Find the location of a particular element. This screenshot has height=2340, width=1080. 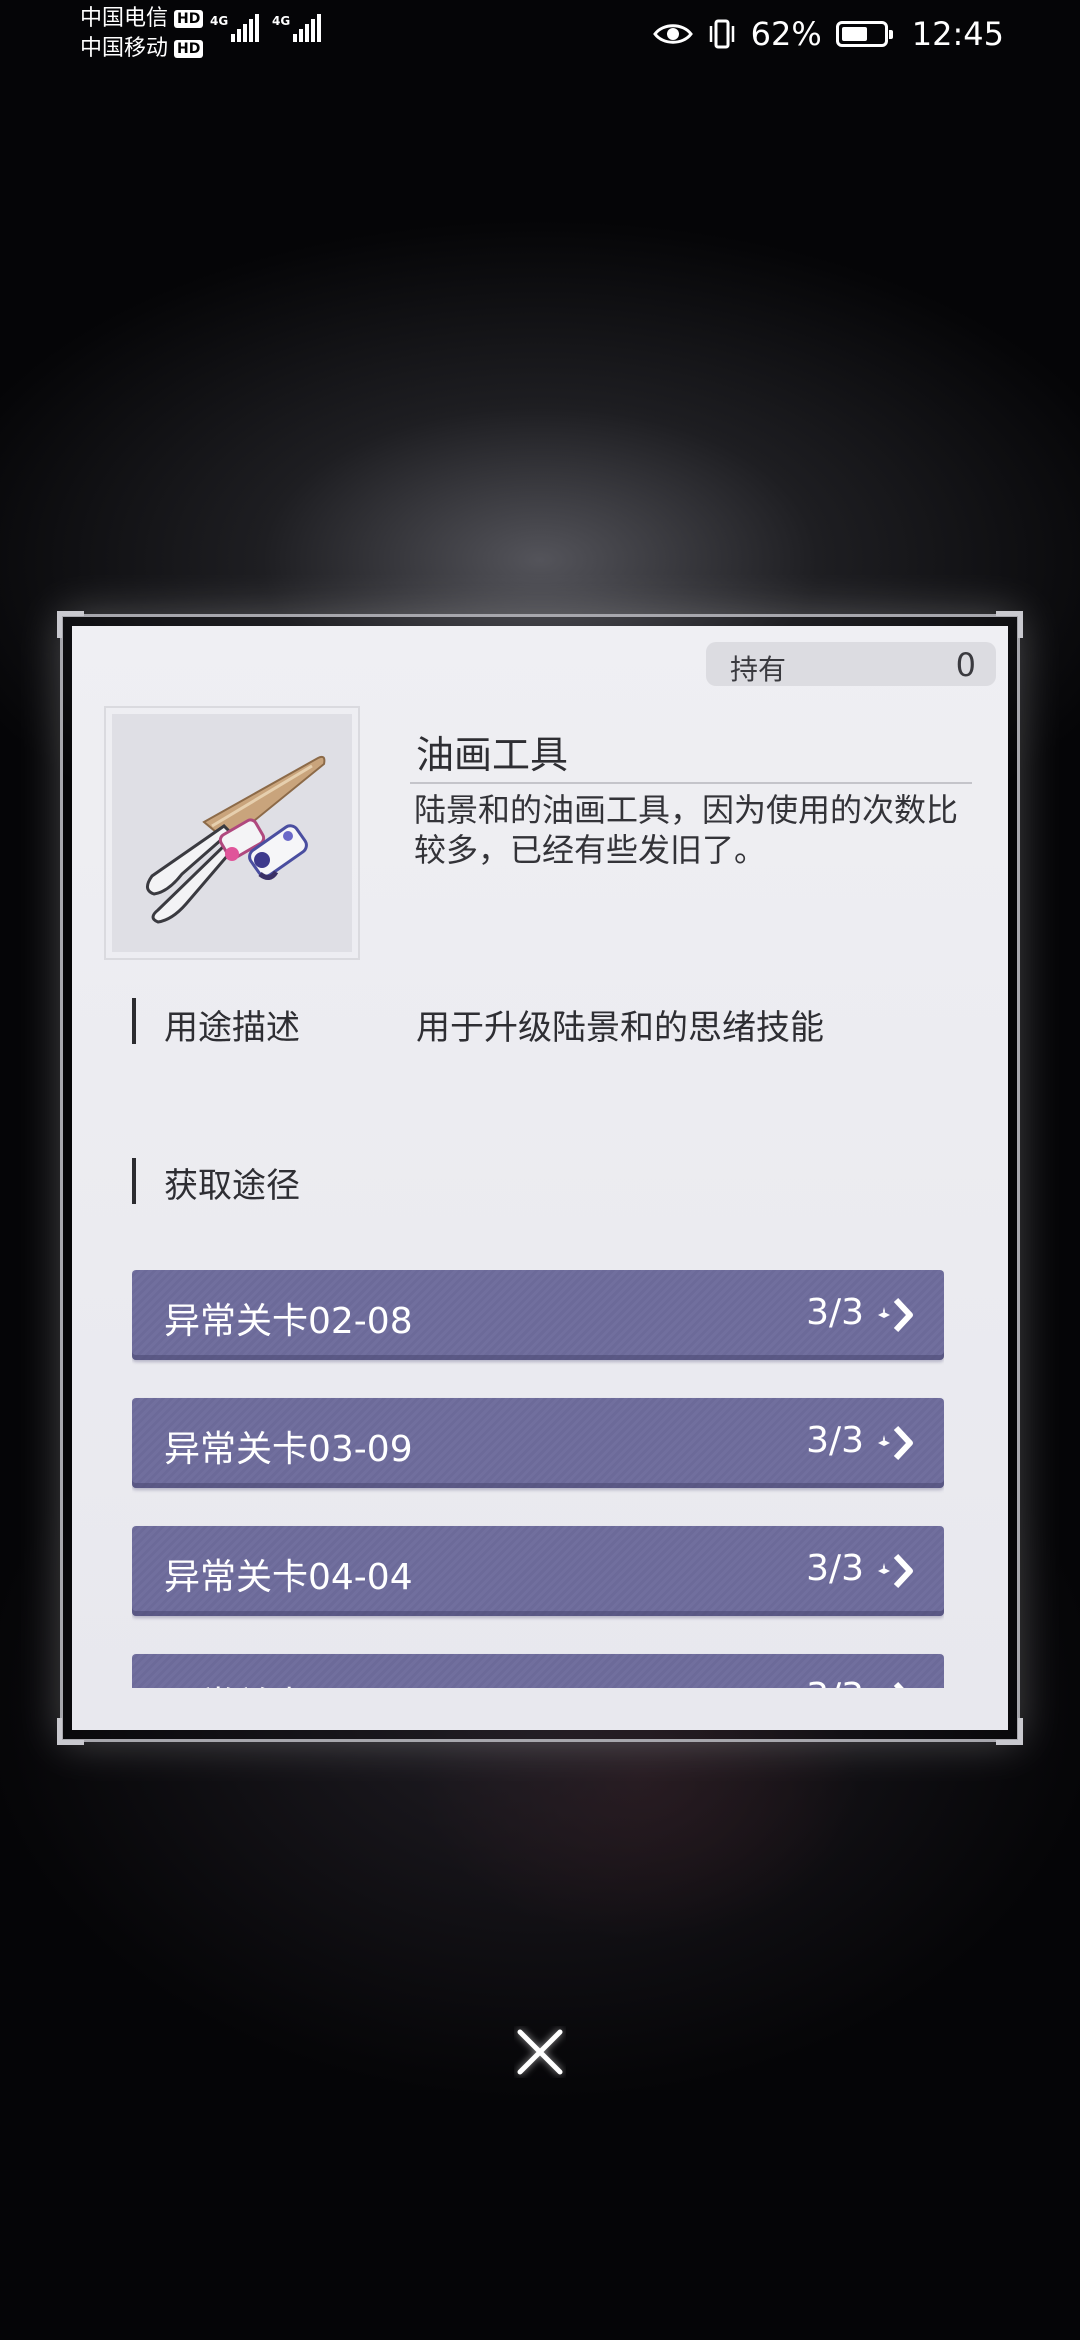

owned-count: 0 is located at coordinates (965, 665).